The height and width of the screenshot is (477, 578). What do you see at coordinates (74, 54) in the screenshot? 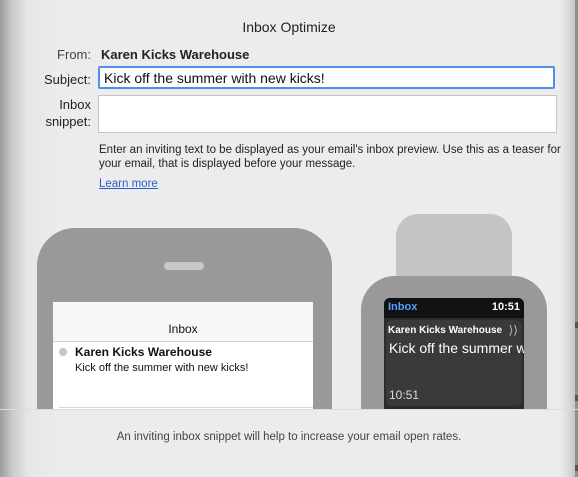
I see `from-label: From:` at bounding box center [74, 54].